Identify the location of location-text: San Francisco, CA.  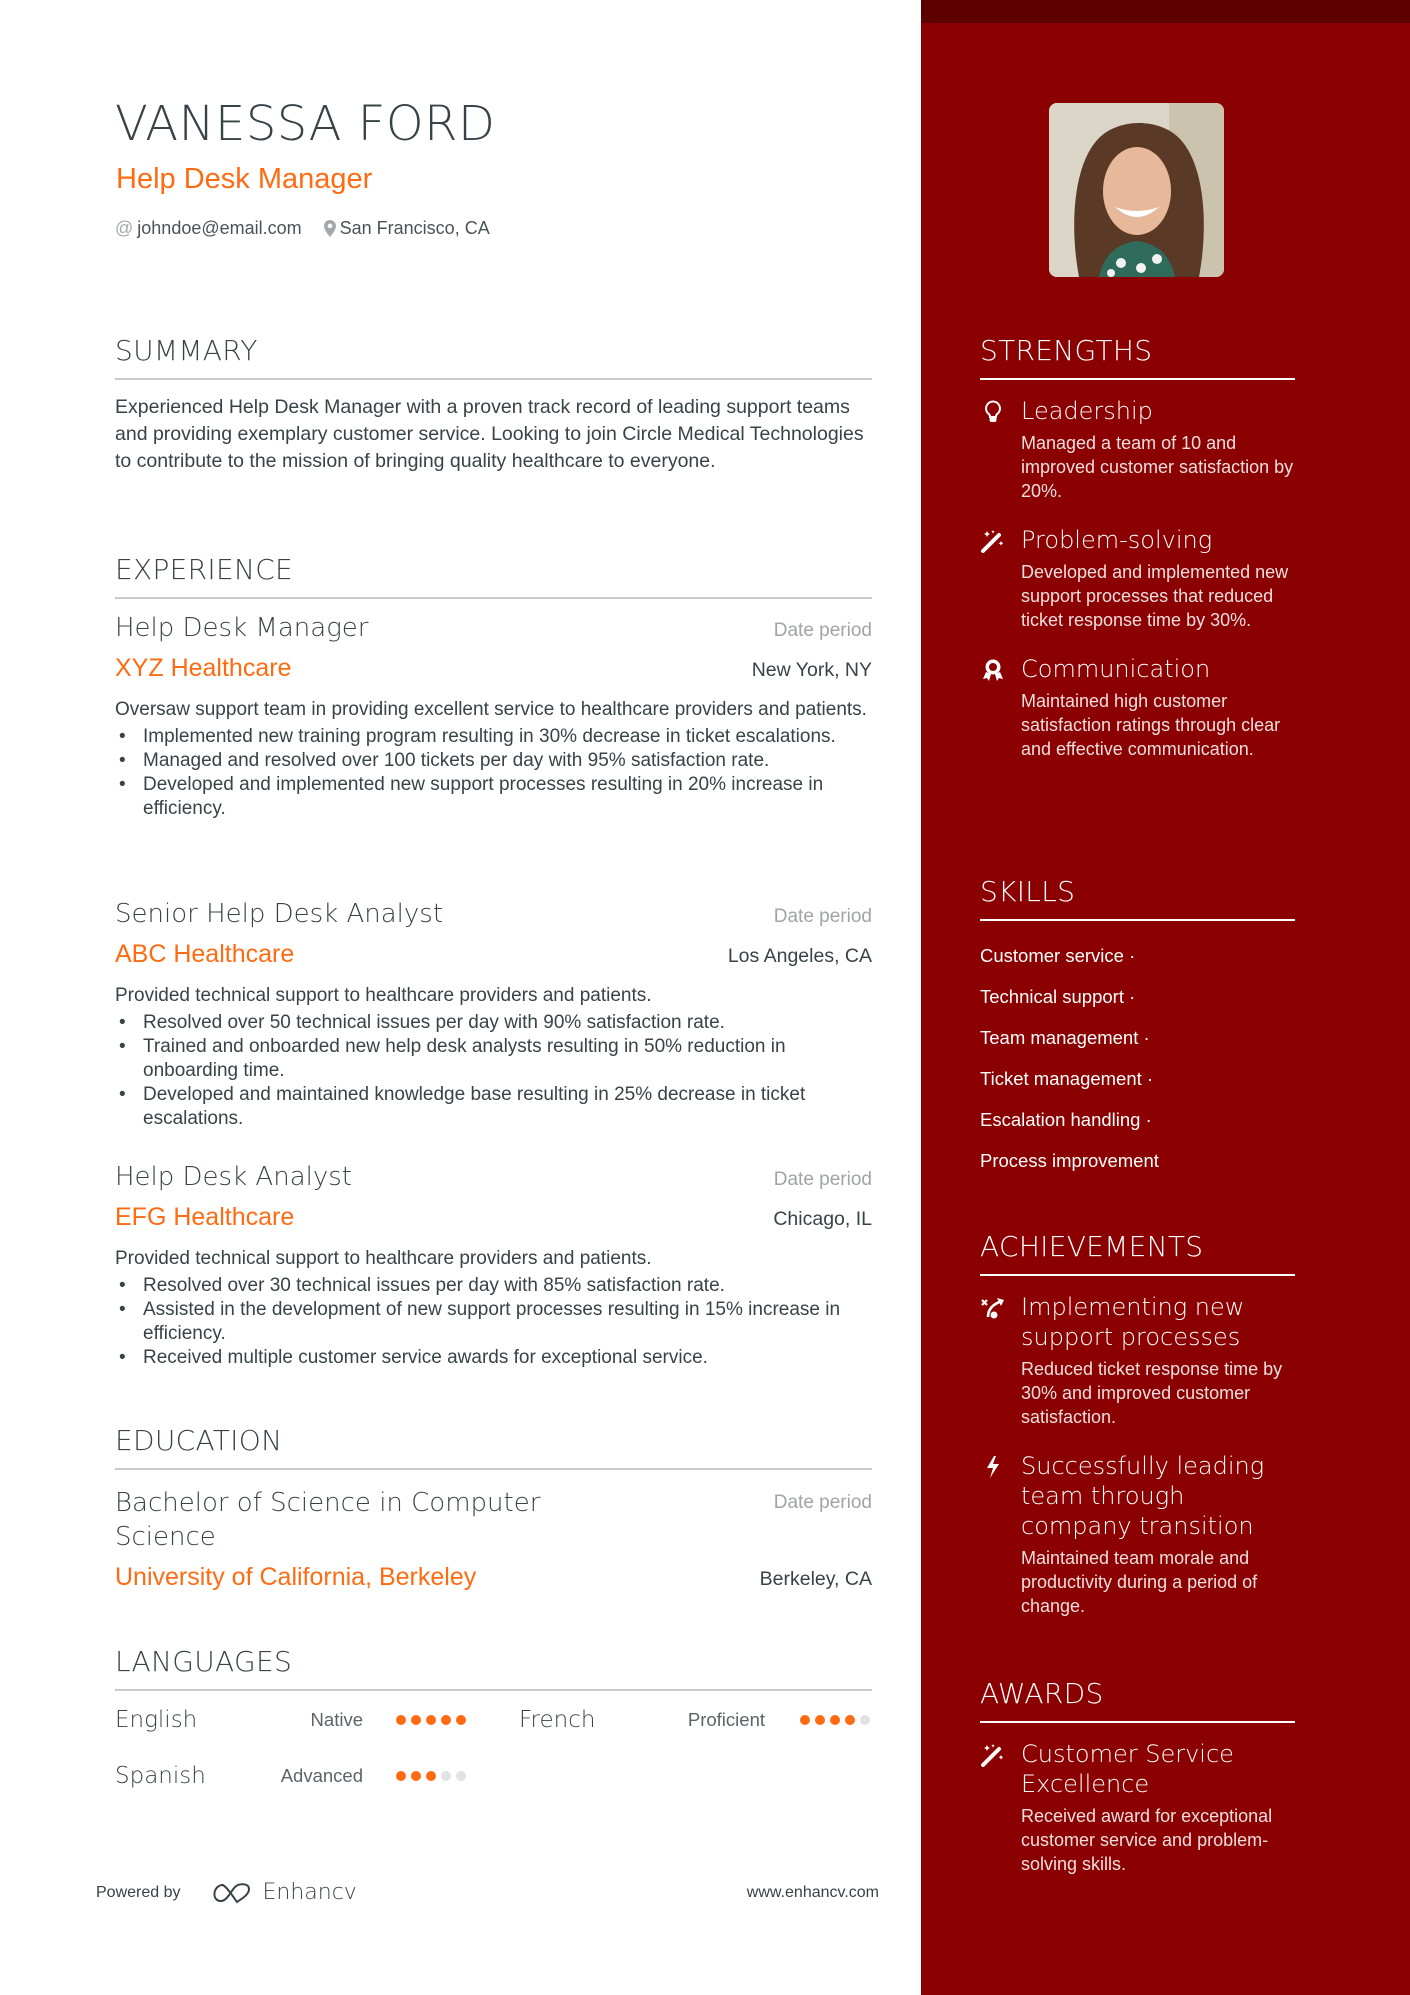
(414, 228).